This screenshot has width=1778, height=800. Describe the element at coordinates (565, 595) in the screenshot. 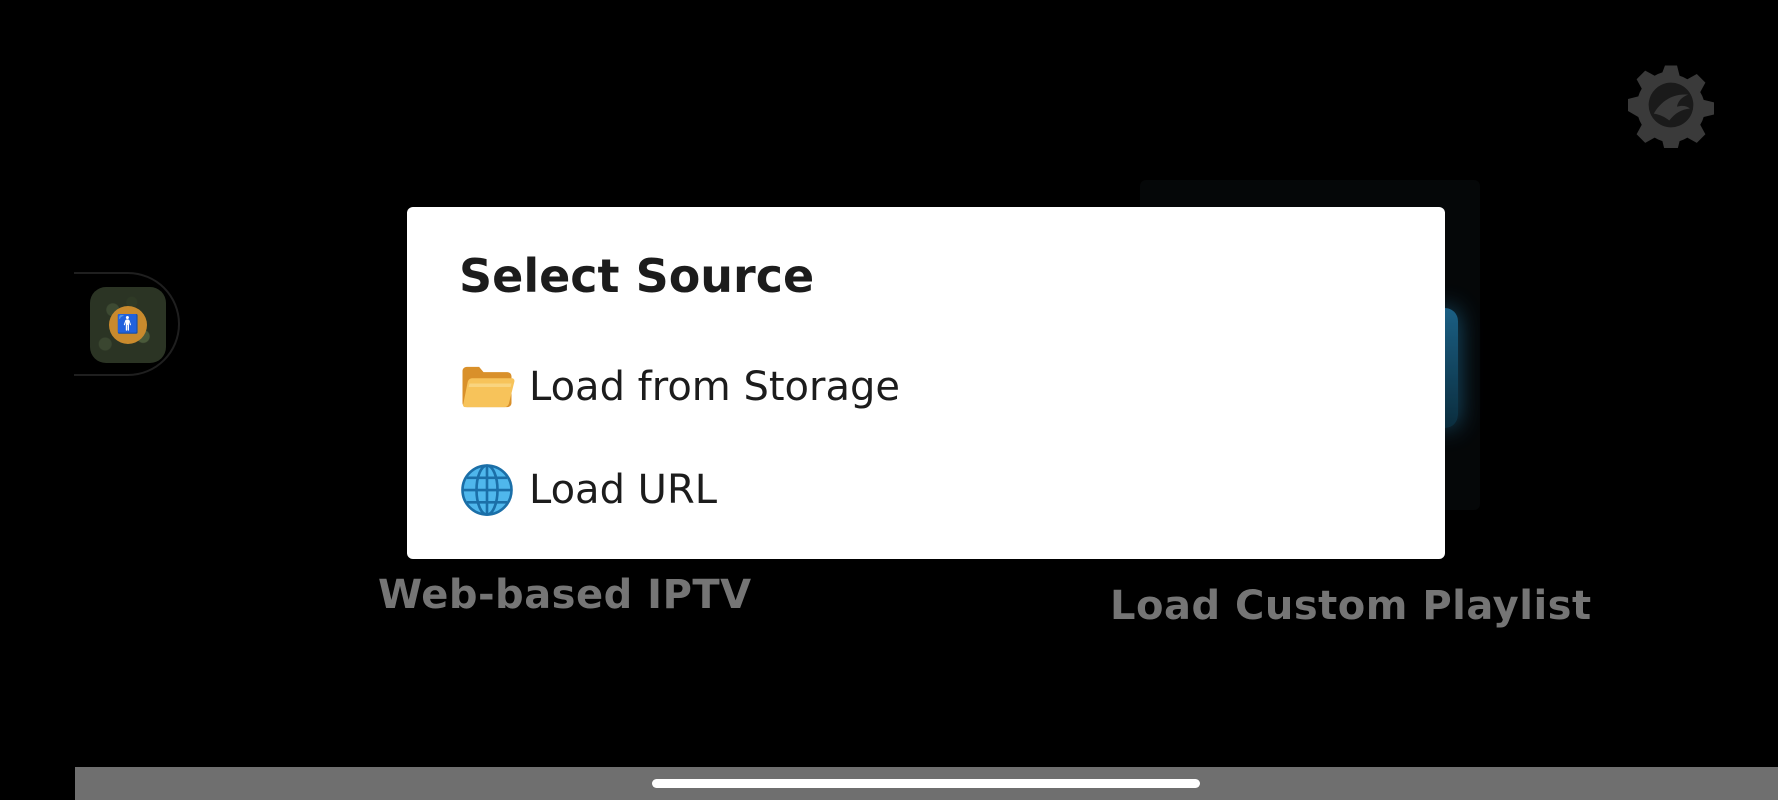

I see `web-iptv-label: Web-based IPTV` at that location.